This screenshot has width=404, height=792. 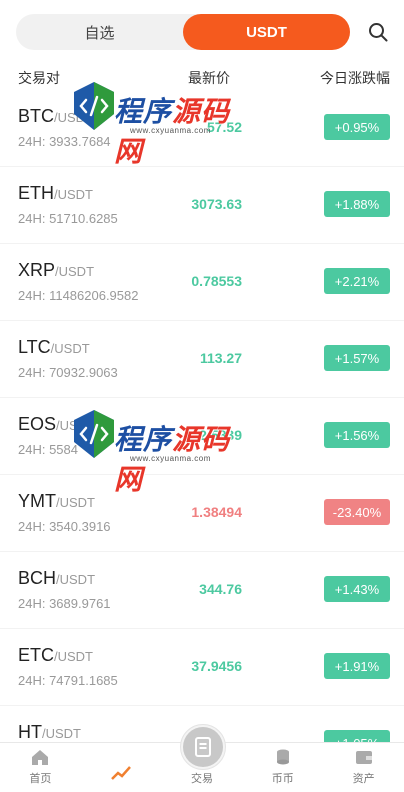 I want to click on pair-volume: 24H: 3540.3916, so click(x=64, y=526).